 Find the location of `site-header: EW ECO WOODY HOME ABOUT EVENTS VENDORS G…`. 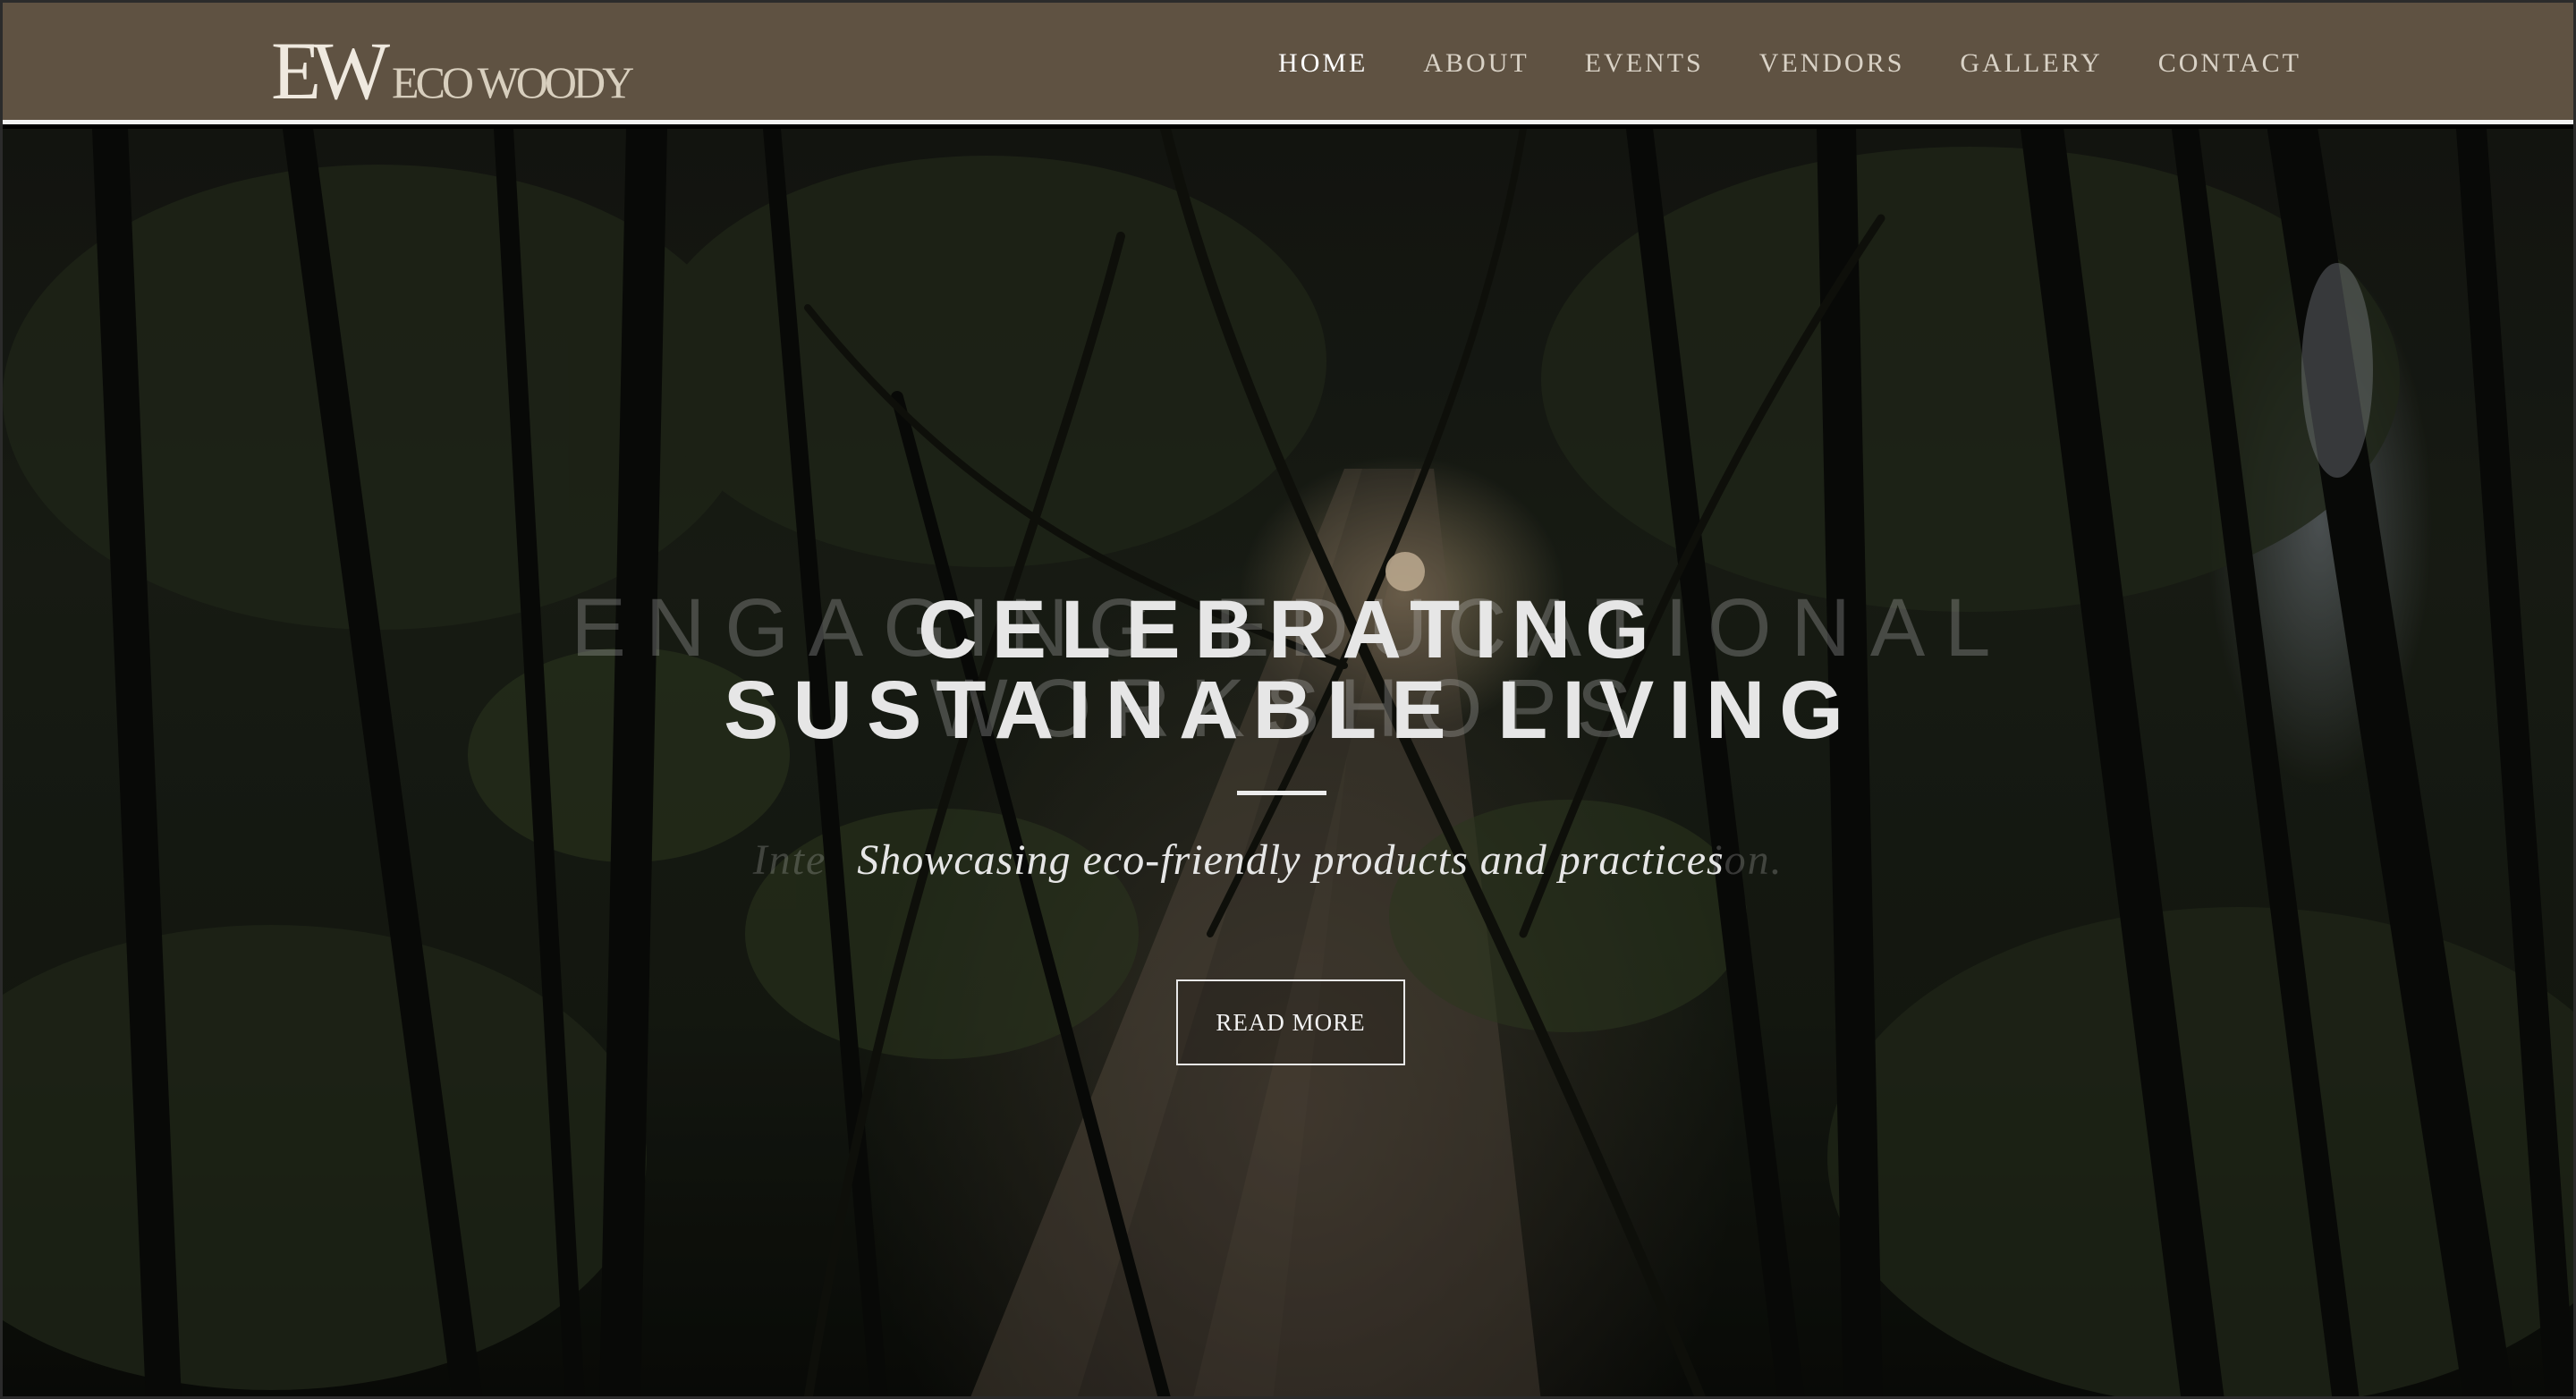

site-header: EW ECO WOODY HOME ABOUT EVENTS VENDORS G… is located at coordinates (1288, 63).